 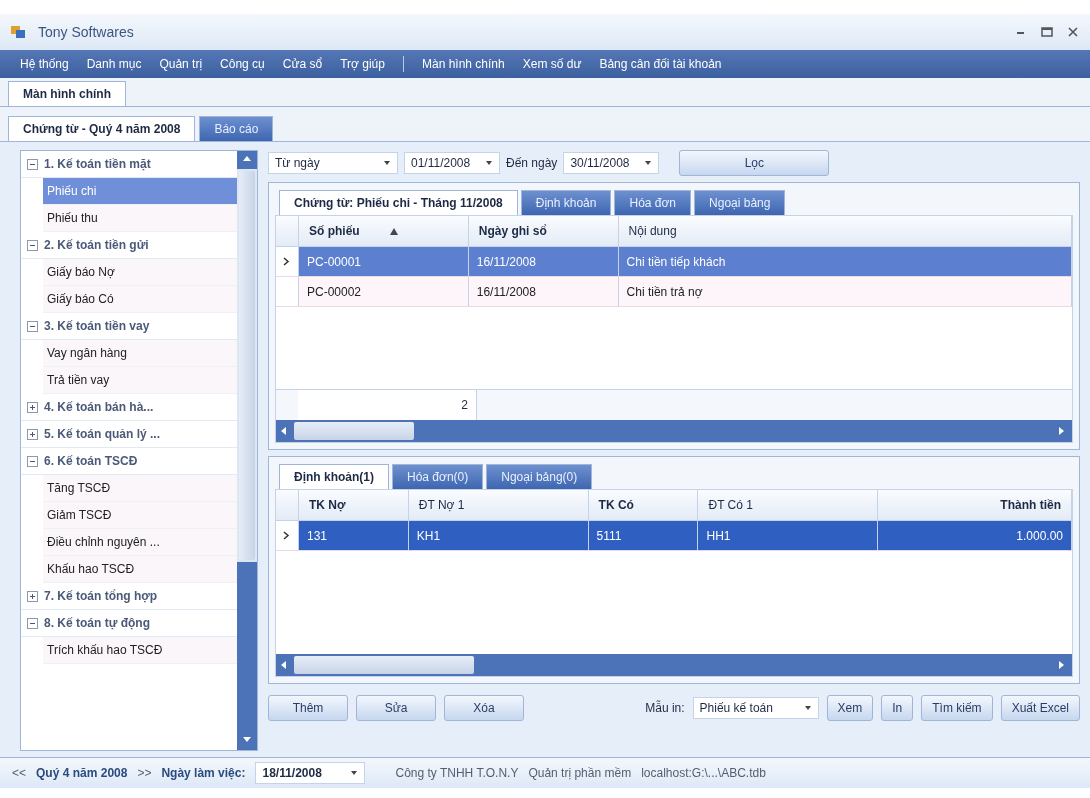 What do you see at coordinates (845, 291) in the screenshot?
I see `table-cell: Chi tiền trả nợ` at bounding box center [845, 291].